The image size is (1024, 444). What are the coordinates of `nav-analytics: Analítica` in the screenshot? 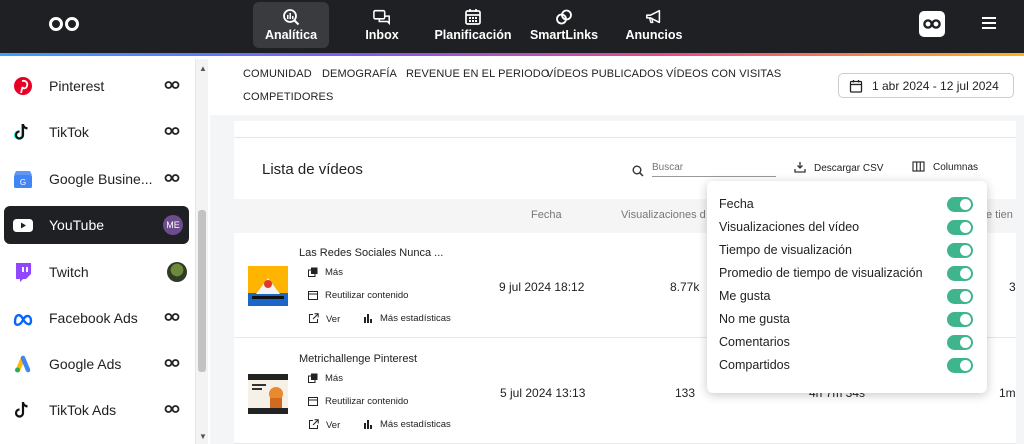 It's located at (291, 25).